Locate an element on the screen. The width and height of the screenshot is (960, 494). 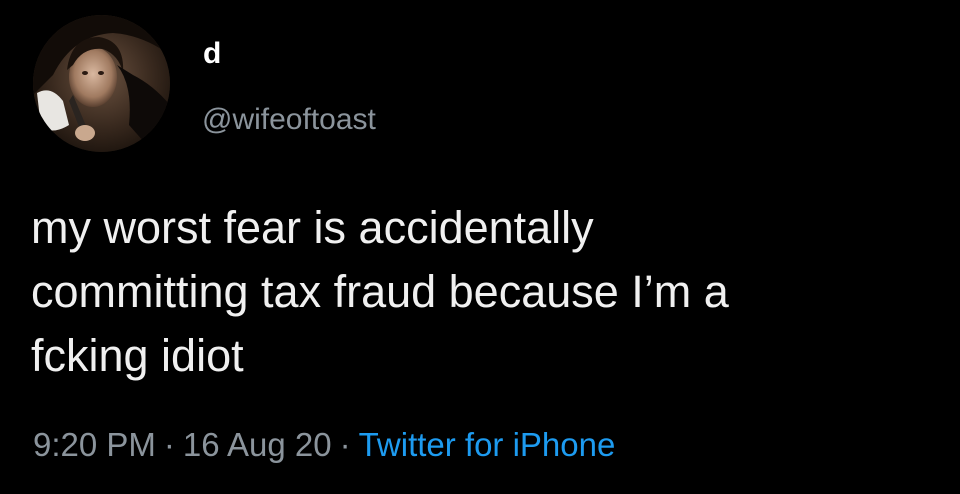
avatar is located at coordinates (101, 83).